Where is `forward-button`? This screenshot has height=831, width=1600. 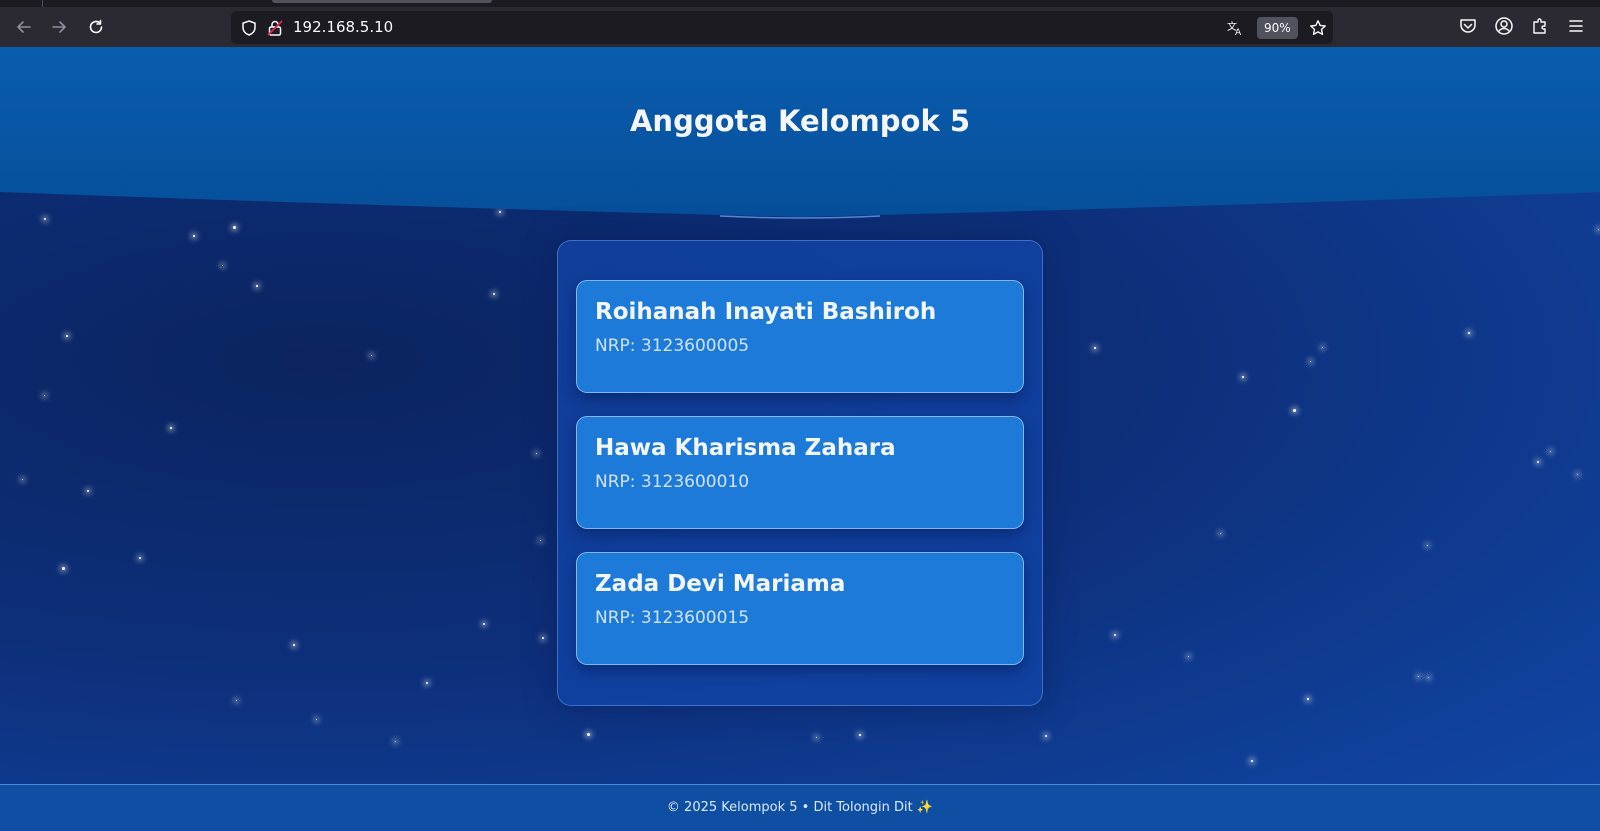 forward-button is located at coordinates (59, 27).